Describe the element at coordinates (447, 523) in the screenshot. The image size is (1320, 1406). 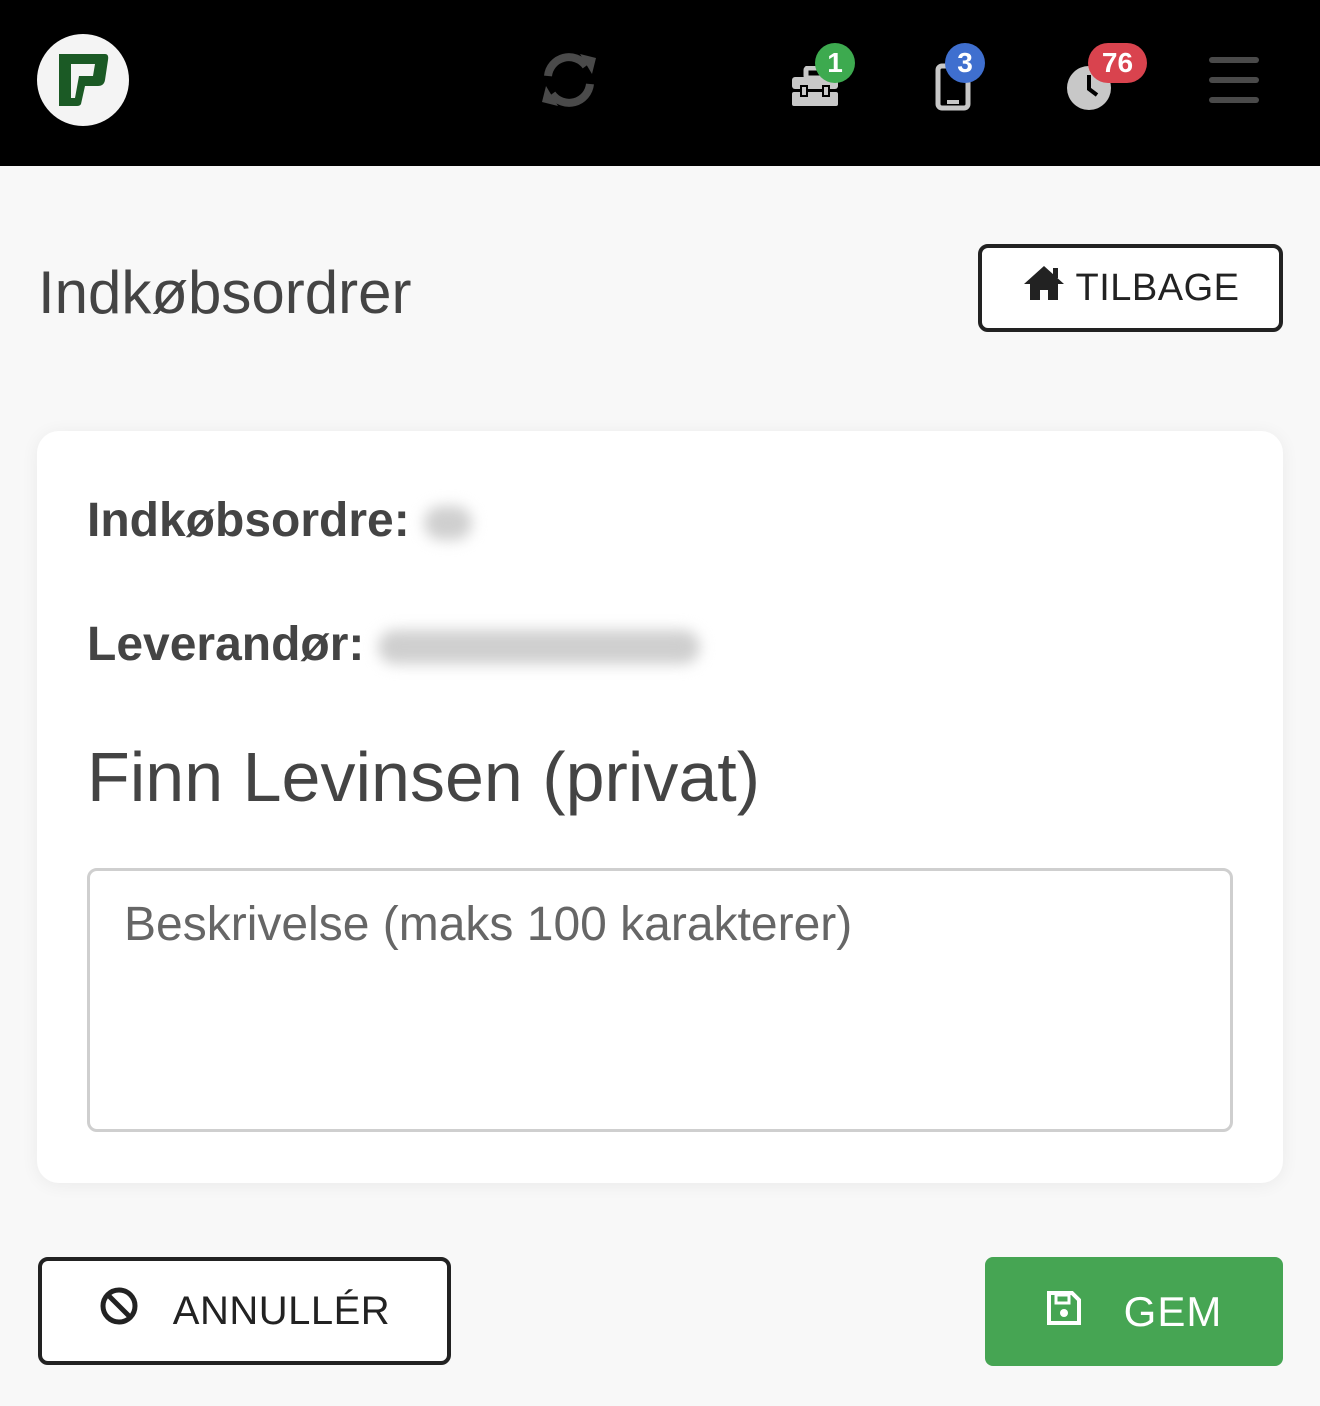
I see `order-number-redacted` at that location.